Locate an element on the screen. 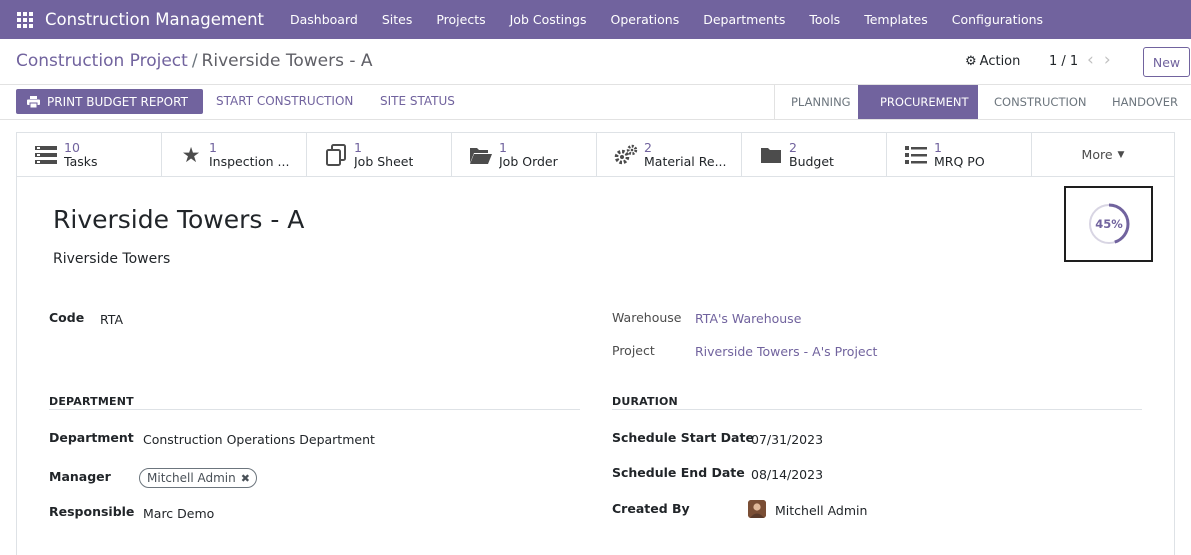 The height and width of the screenshot is (555, 1191). print-icon is located at coordinates (33, 101).